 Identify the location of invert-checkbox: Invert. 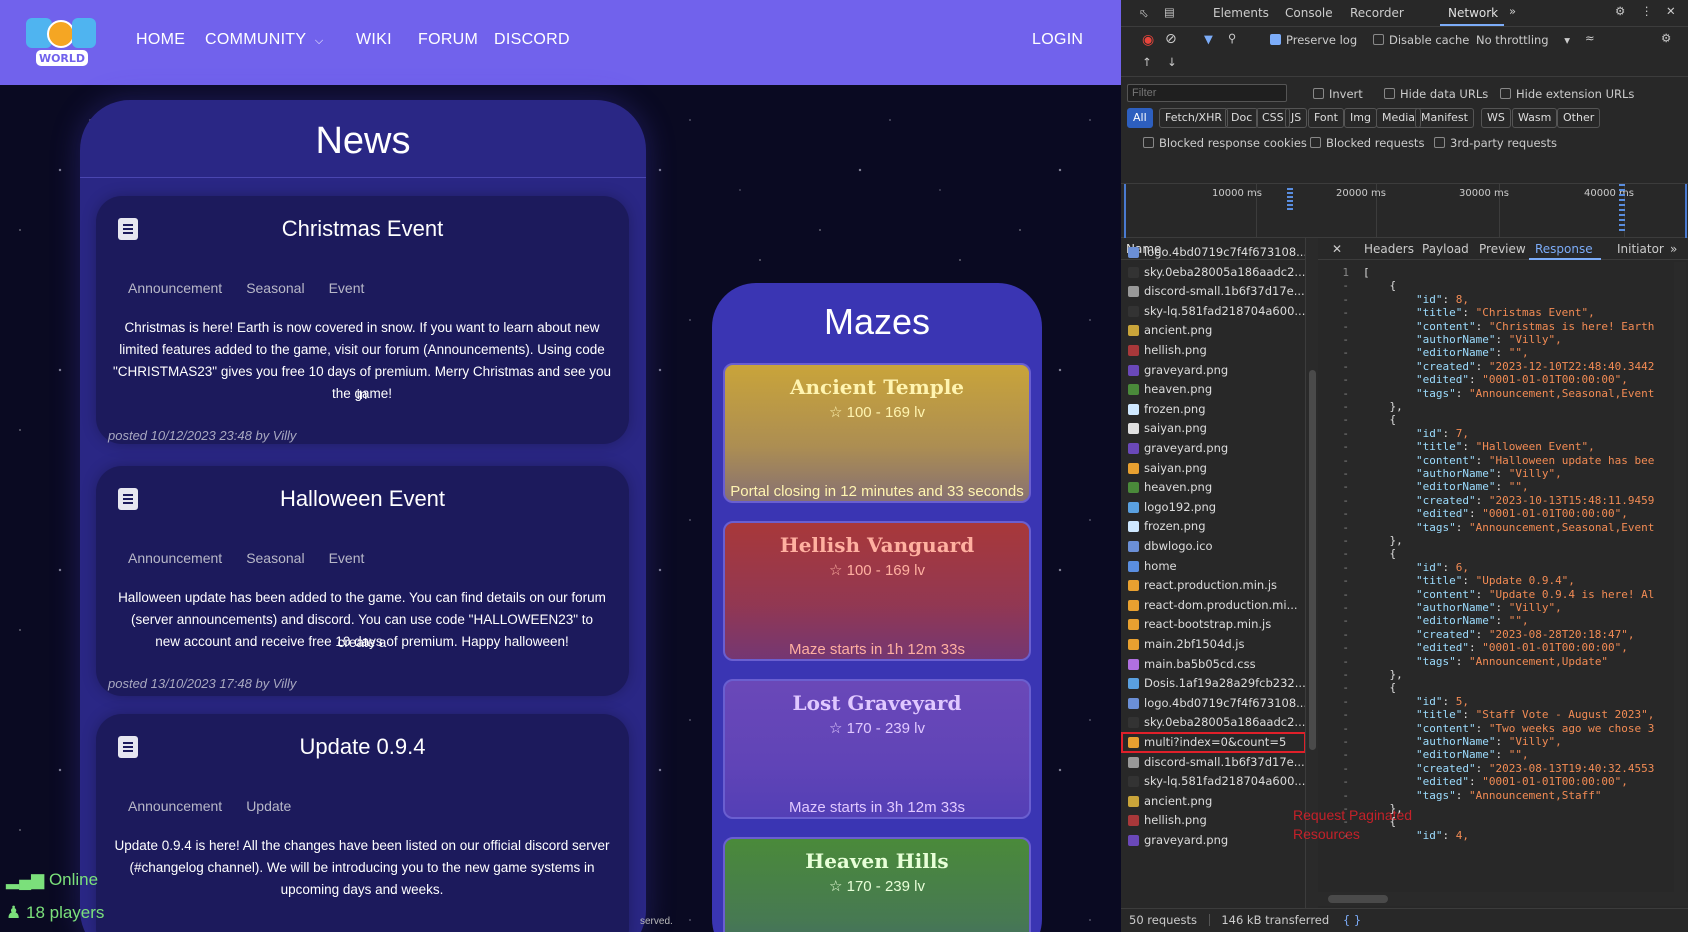
(1338, 94).